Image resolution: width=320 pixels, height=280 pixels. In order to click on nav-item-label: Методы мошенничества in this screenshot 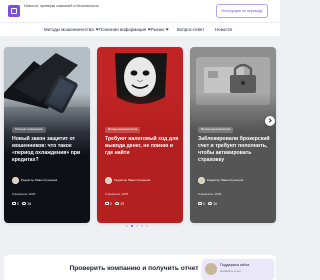, I will do `click(69, 29)`.